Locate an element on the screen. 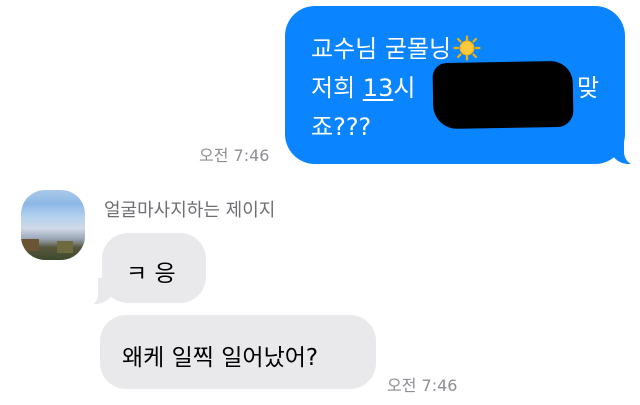 The height and width of the screenshot is (405, 640). outgoing-timestamp: 오전 7:46 is located at coordinates (234, 155).